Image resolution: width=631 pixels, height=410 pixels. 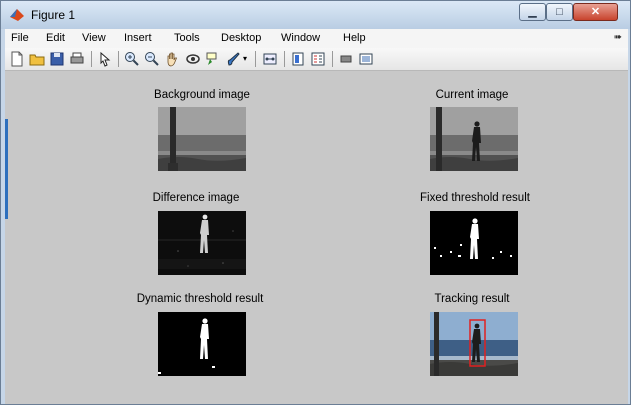 I want to click on current-image, so click(x=474, y=139).